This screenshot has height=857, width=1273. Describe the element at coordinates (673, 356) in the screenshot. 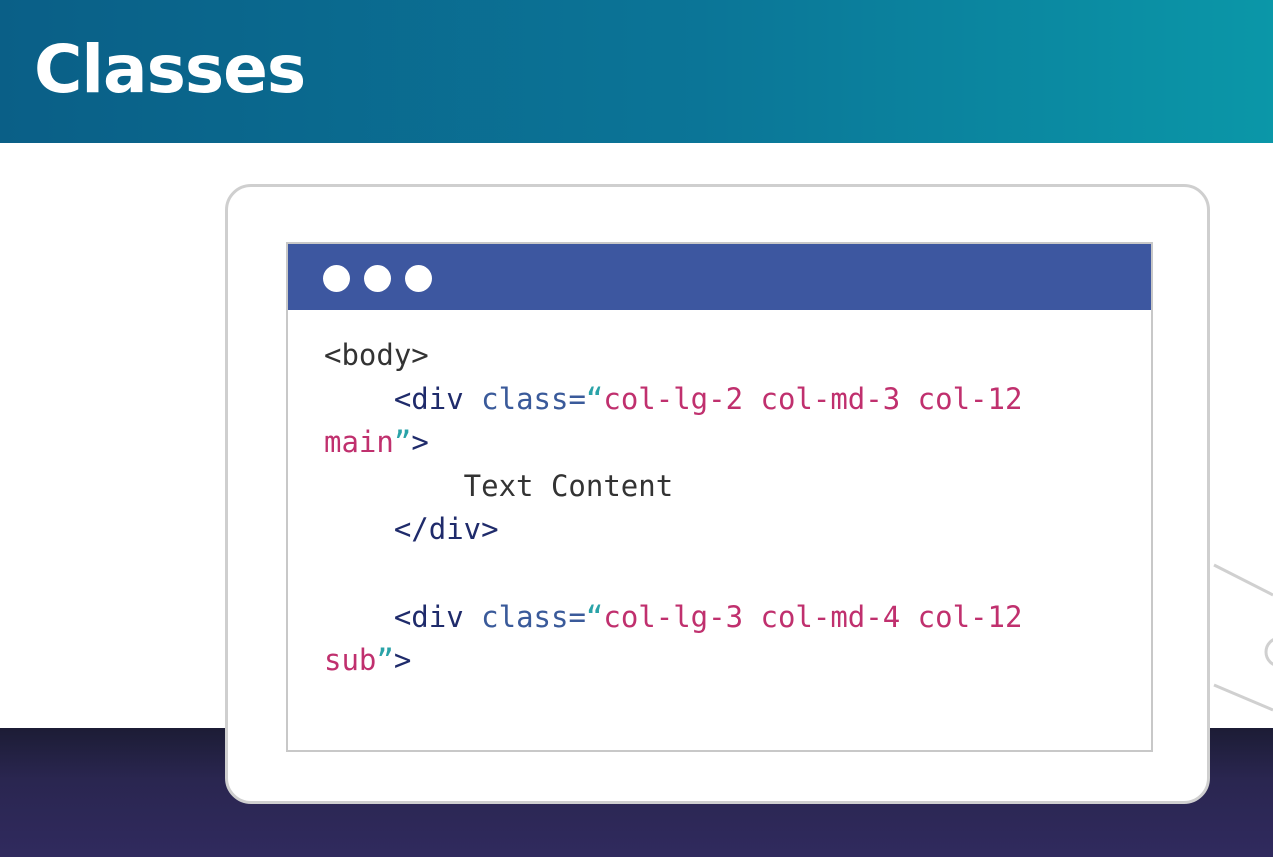

I see `code-line: <body>` at that location.